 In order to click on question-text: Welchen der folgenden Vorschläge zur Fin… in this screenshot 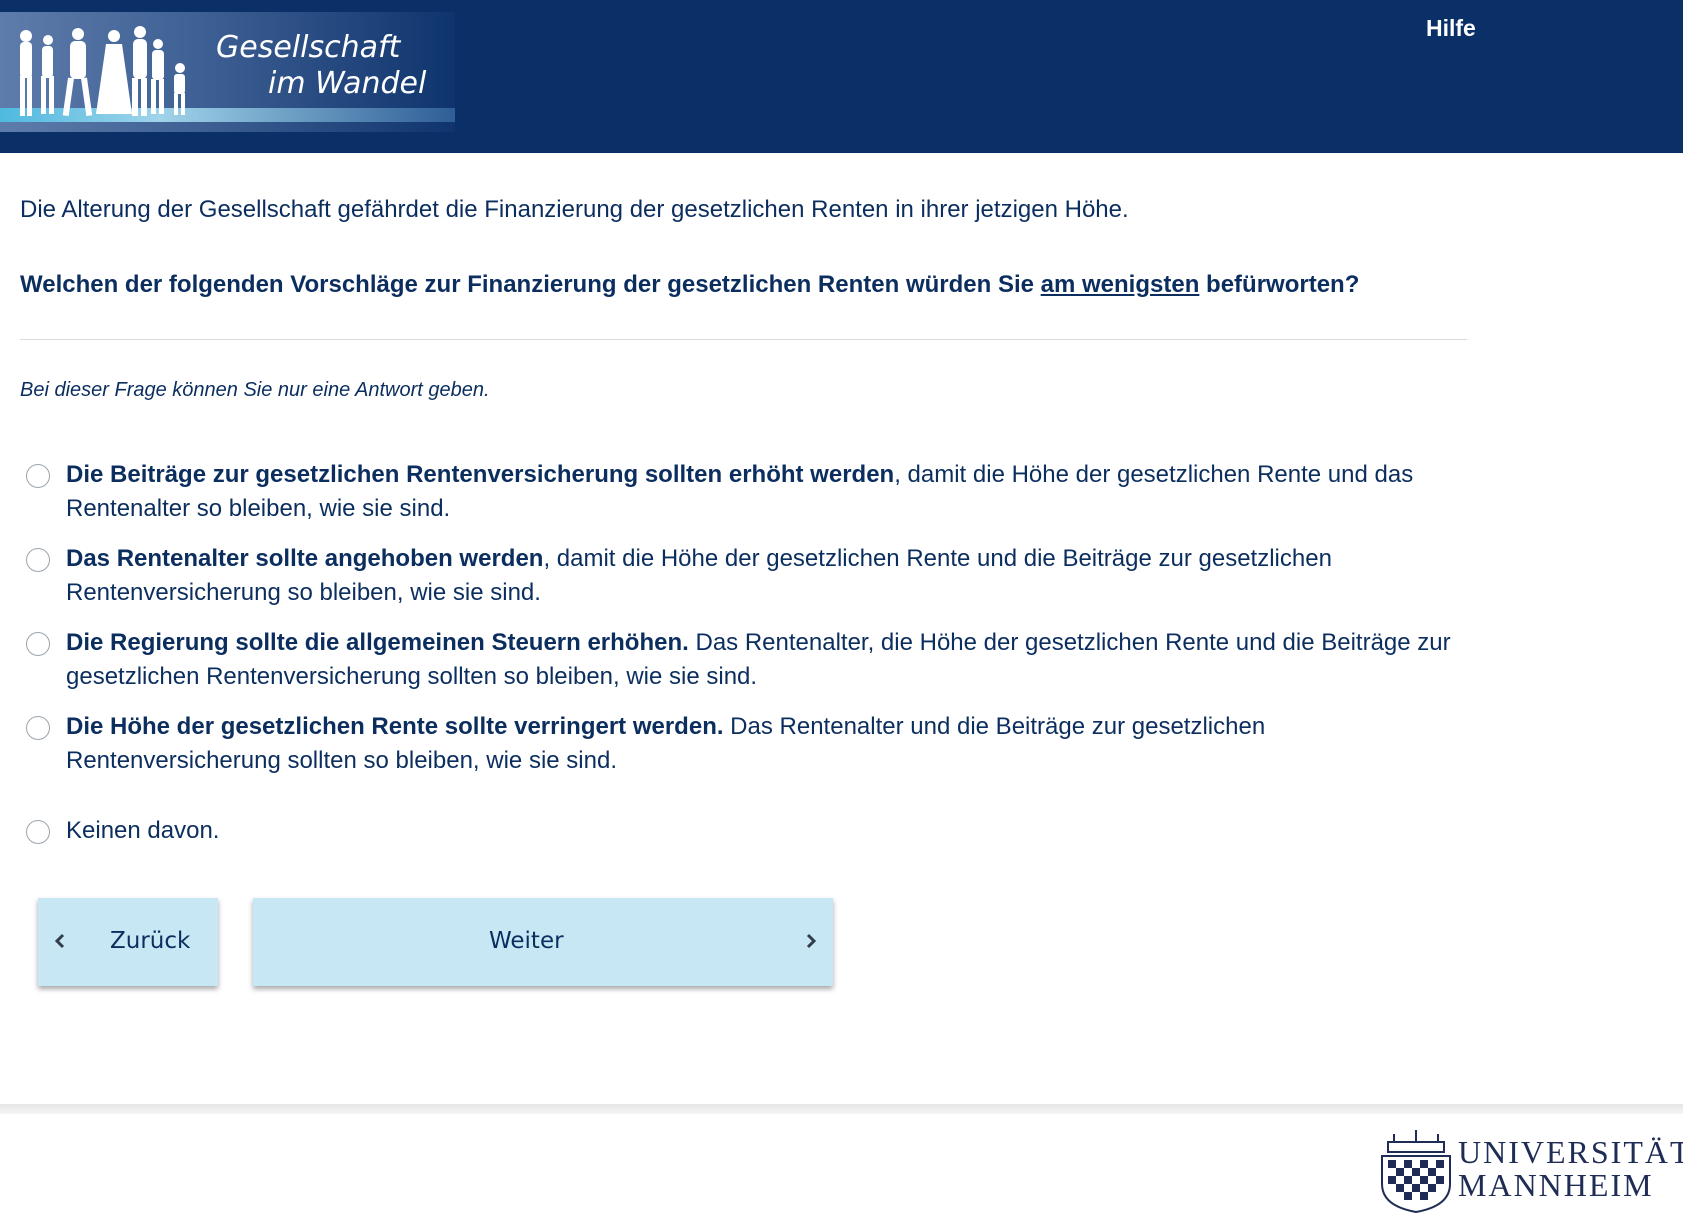, I will do `click(740, 285)`.